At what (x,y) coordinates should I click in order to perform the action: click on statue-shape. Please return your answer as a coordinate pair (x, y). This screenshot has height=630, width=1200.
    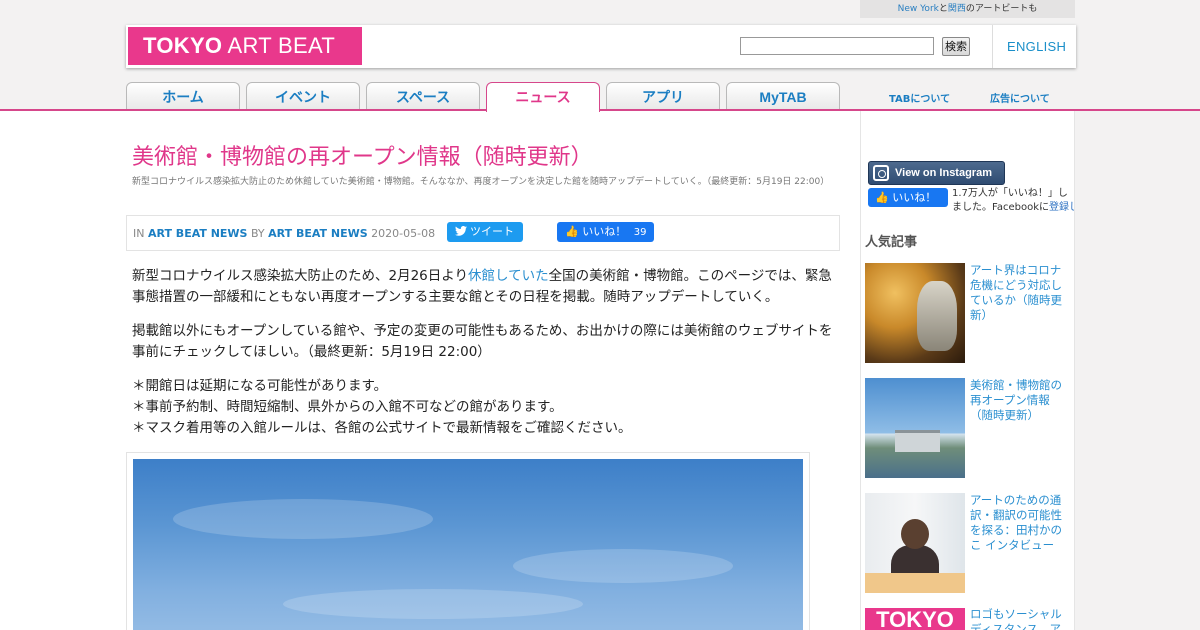
    Looking at the image, I should click on (937, 316).